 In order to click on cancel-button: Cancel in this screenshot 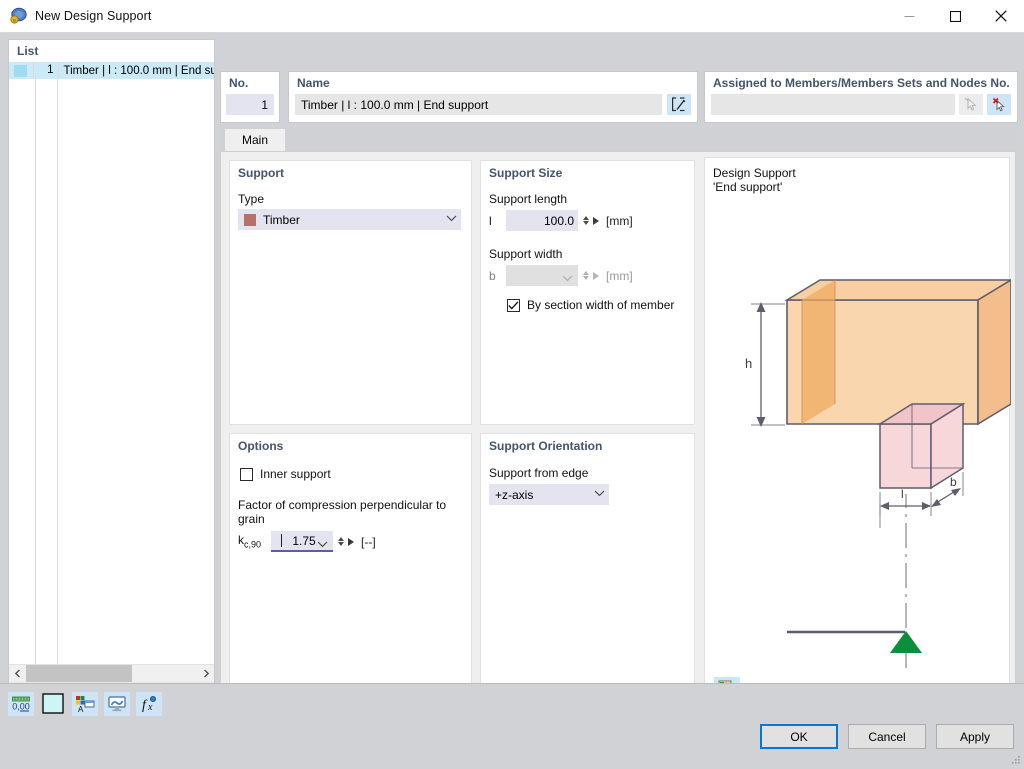, I will do `click(887, 736)`.